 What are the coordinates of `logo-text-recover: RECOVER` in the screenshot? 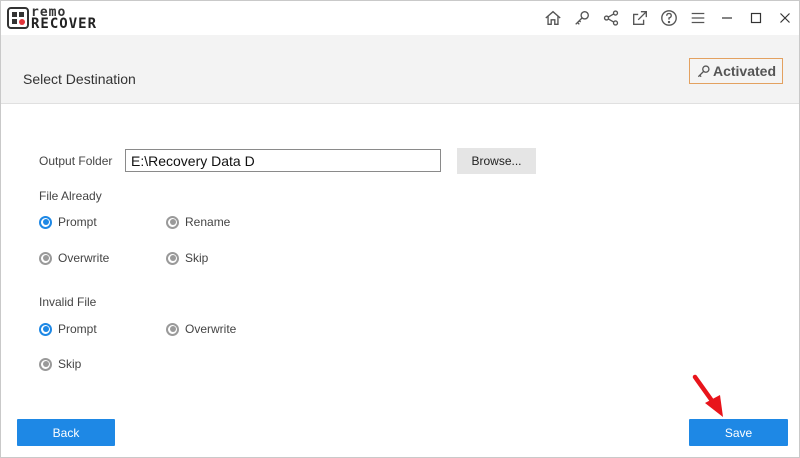 It's located at (64, 24).